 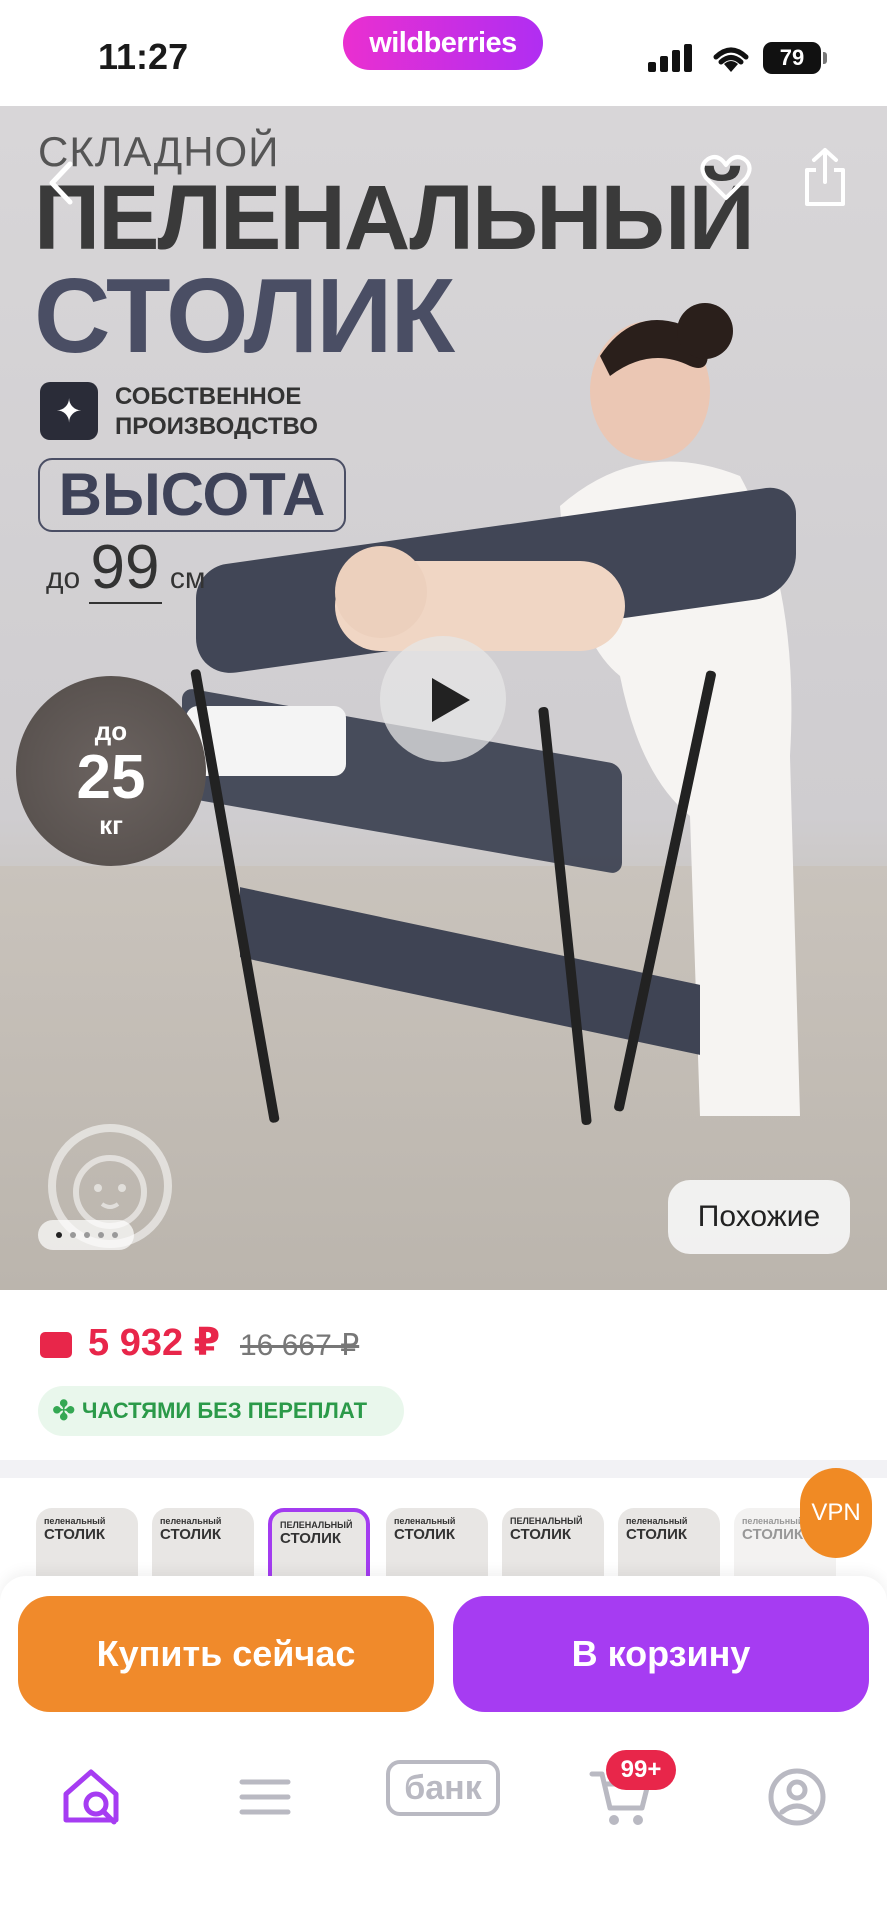 What do you see at coordinates (641, 1770) in the screenshot?
I see `cart-count-badge: 99+` at bounding box center [641, 1770].